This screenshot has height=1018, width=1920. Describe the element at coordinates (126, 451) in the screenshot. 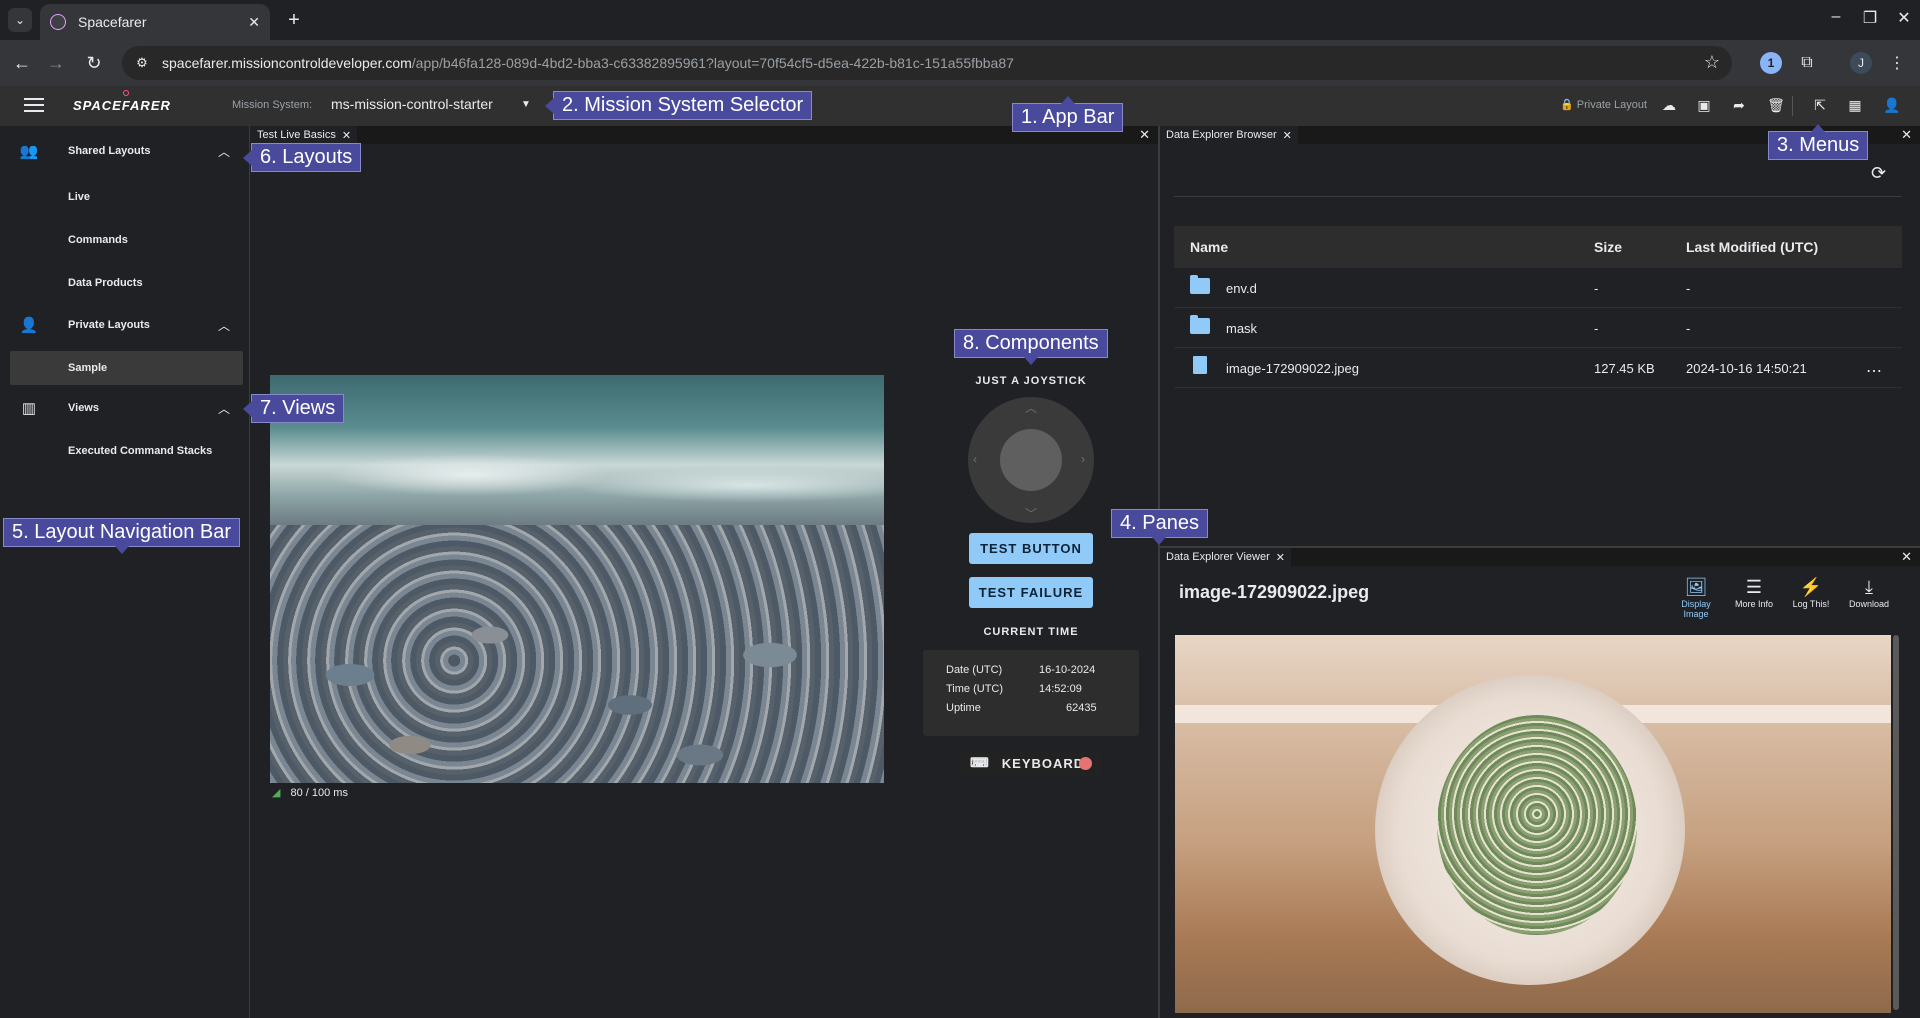

I see `nav-item-executed-command-stacks: Executed Command Stacks` at that location.